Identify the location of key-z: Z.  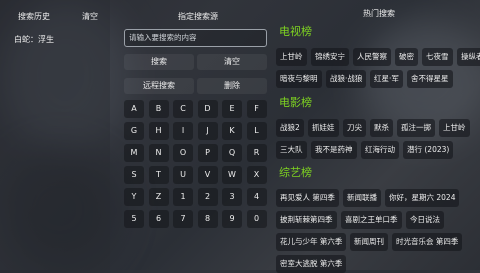
(158, 197).